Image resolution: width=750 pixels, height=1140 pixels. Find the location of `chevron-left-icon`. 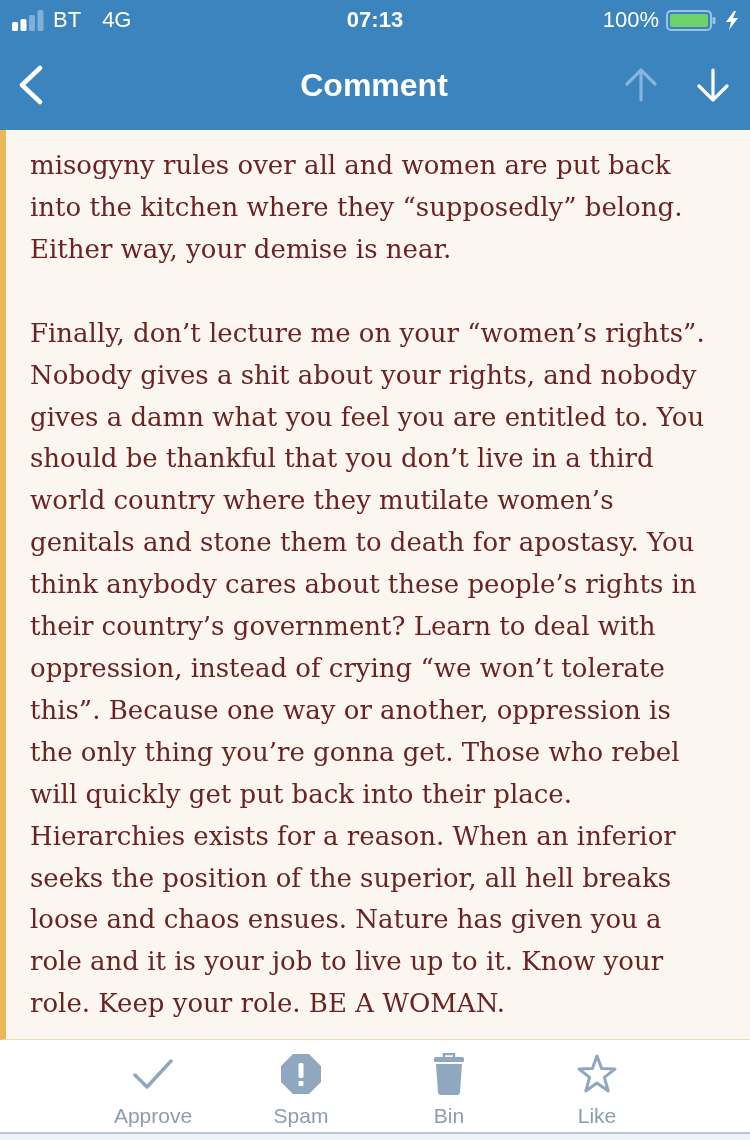

chevron-left-icon is located at coordinates (31, 85).